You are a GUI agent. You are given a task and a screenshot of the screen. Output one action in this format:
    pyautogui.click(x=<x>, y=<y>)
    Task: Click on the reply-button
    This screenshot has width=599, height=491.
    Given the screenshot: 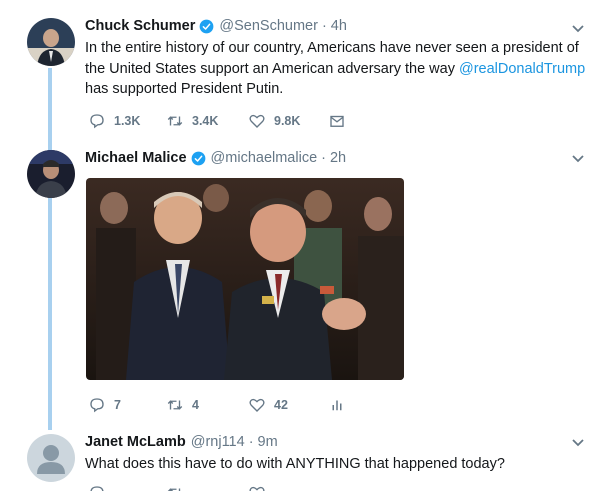 What is the action you would take?
    pyautogui.click(x=97, y=487)
    